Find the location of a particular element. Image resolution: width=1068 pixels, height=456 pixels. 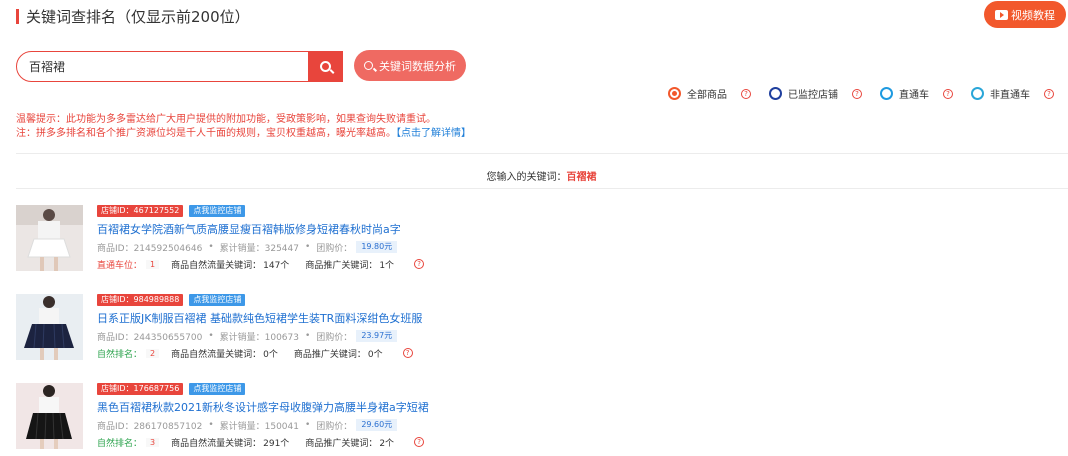

product-title-link: 日系正版JK制服百褶裙 基础款纯色短裙学生装TR面料深绀色女班服 is located at coordinates (576, 317).